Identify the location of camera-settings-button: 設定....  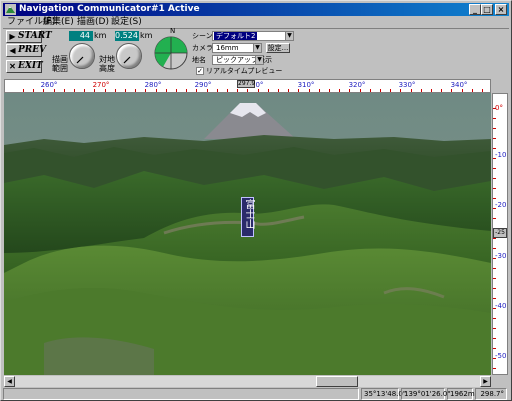
(278, 48).